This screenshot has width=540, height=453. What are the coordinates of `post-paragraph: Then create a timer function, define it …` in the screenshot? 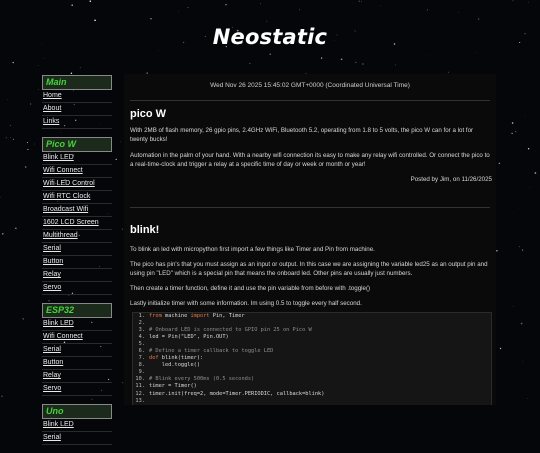 It's located at (311, 288).